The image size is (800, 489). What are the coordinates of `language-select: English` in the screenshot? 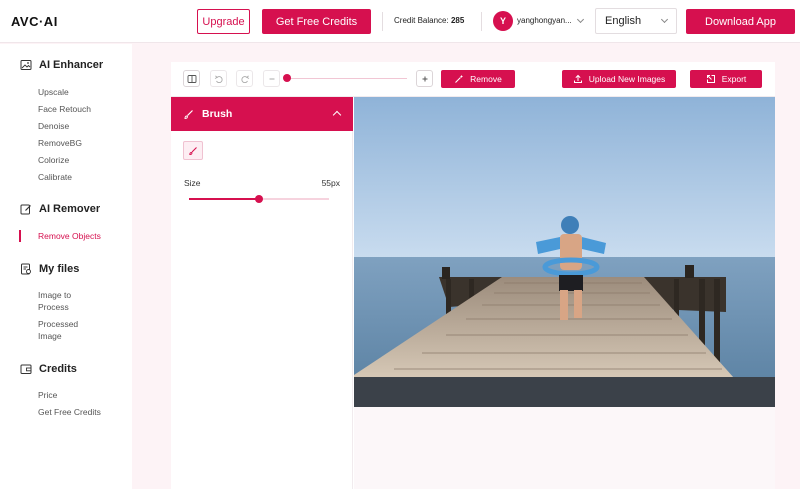 It's located at (636, 21).